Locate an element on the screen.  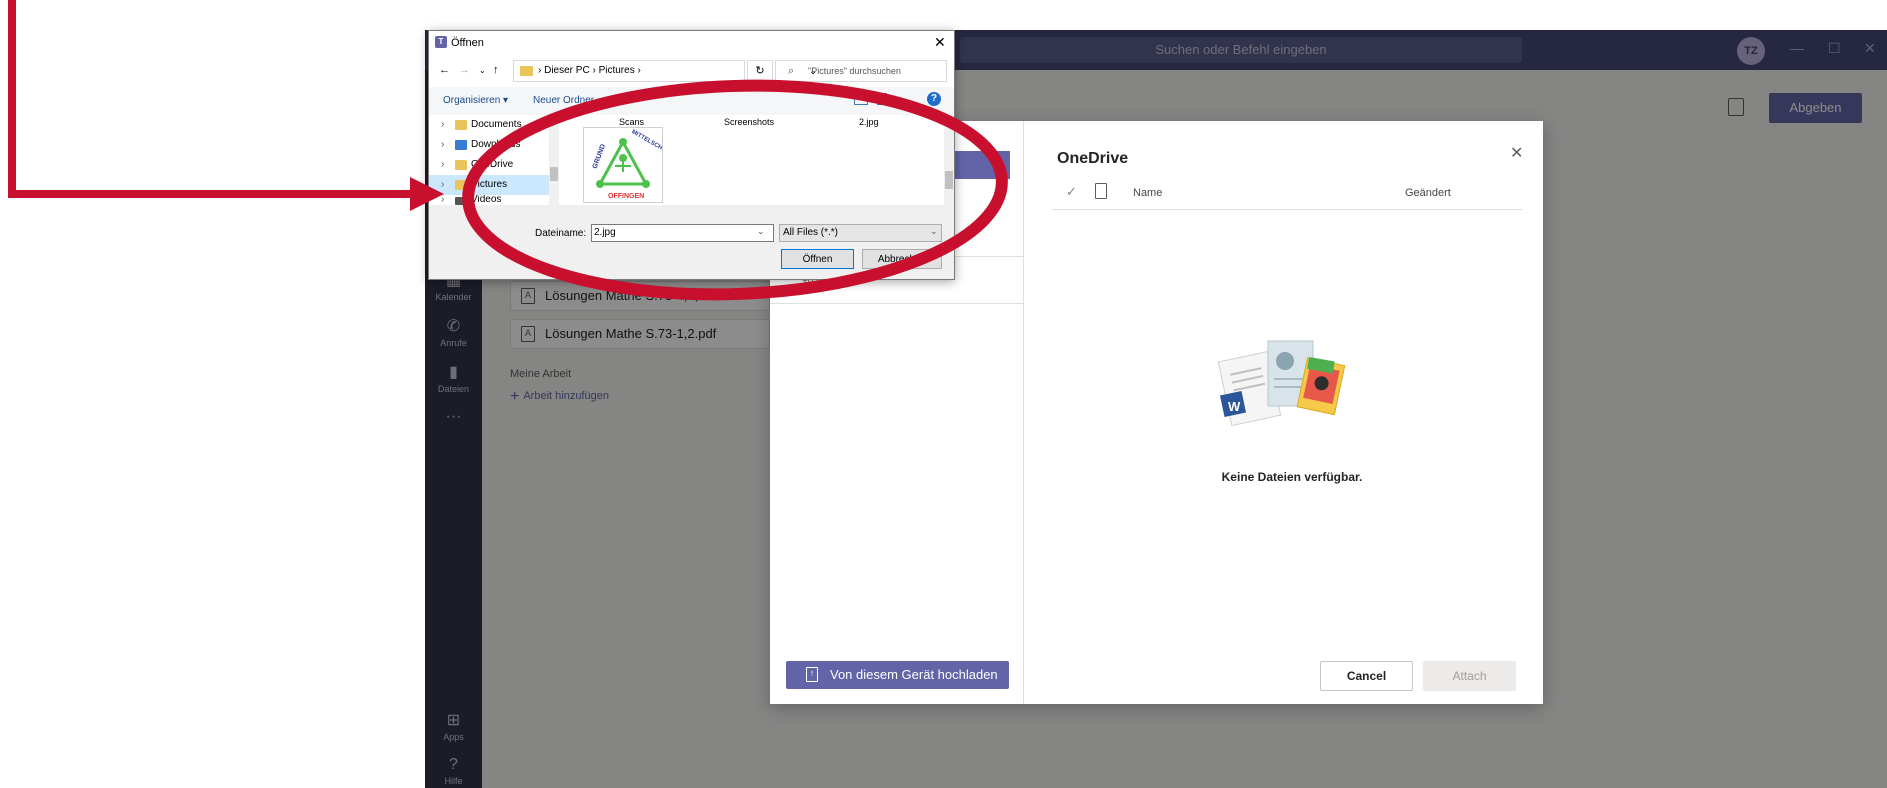
onedrive-folder-icon is located at coordinates (461, 165).